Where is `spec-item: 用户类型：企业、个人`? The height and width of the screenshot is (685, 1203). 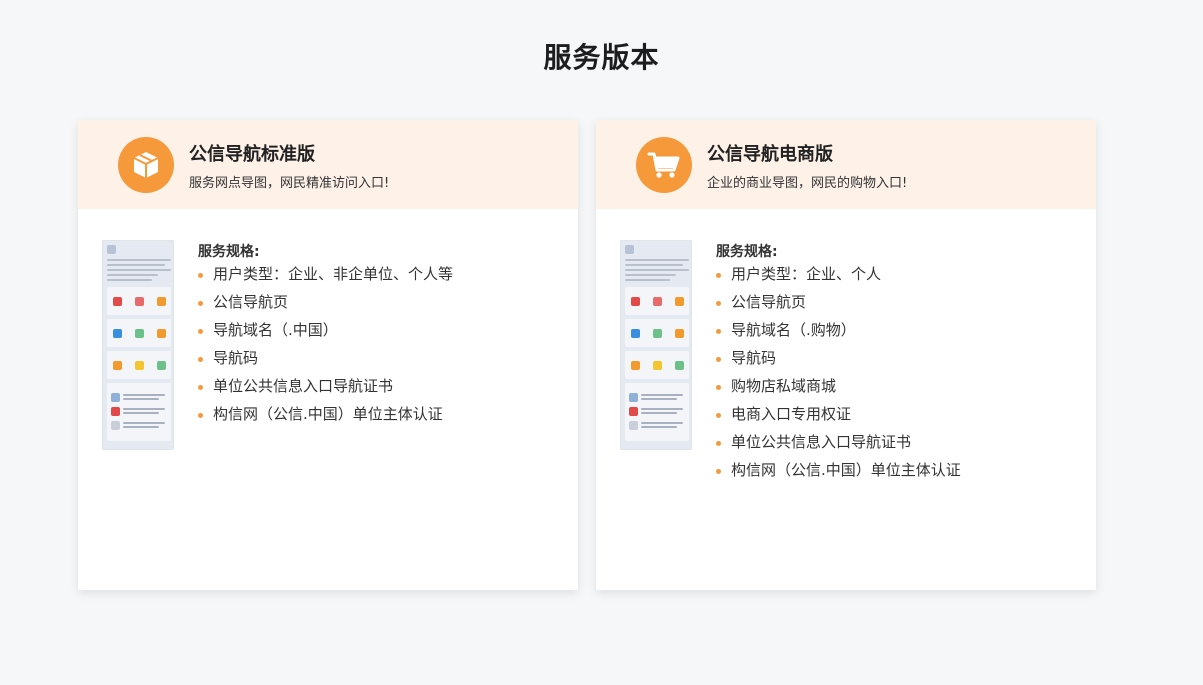
spec-item: 用户类型：企业、个人 is located at coordinates (851, 274).